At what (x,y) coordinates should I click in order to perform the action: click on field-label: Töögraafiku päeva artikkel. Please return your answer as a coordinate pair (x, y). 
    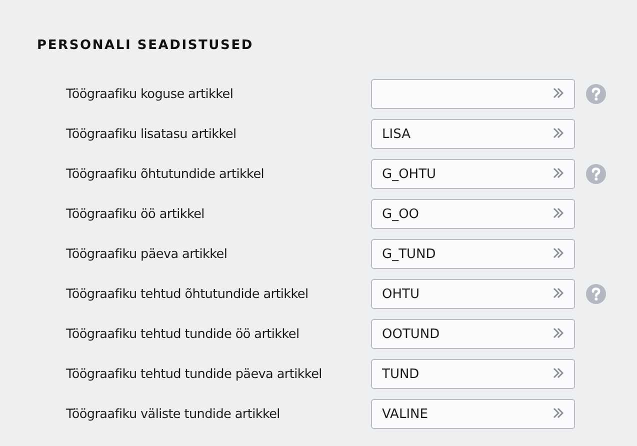
    Looking at the image, I should click on (147, 254).